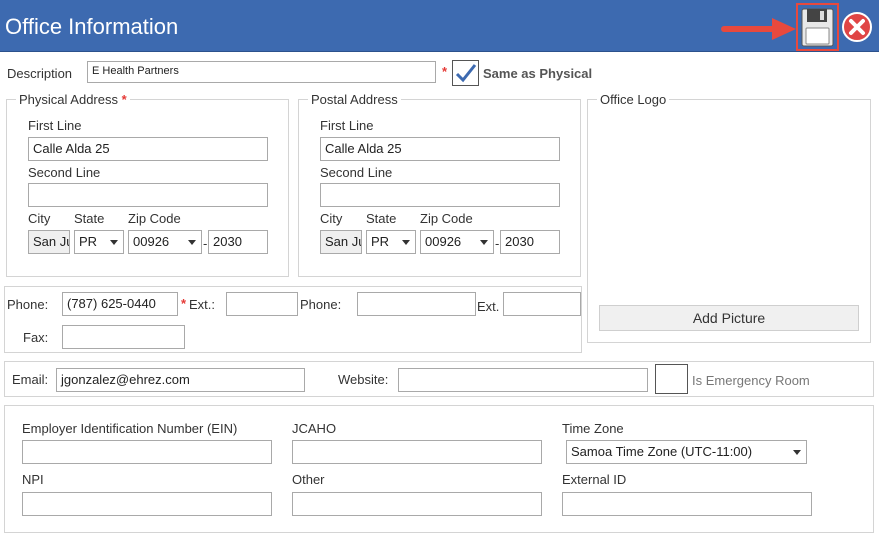 The height and width of the screenshot is (538, 879). What do you see at coordinates (68, 99) in the screenshot?
I see `physical-address-legend-text: Physical Address` at bounding box center [68, 99].